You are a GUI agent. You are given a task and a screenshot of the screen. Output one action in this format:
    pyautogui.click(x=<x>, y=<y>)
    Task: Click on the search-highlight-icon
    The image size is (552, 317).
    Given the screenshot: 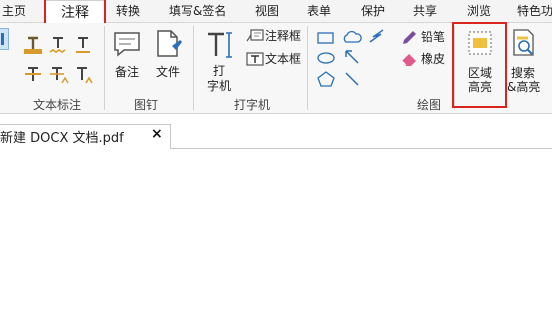 What is the action you would take?
    pyautogui.click(x=523, y=42)
    